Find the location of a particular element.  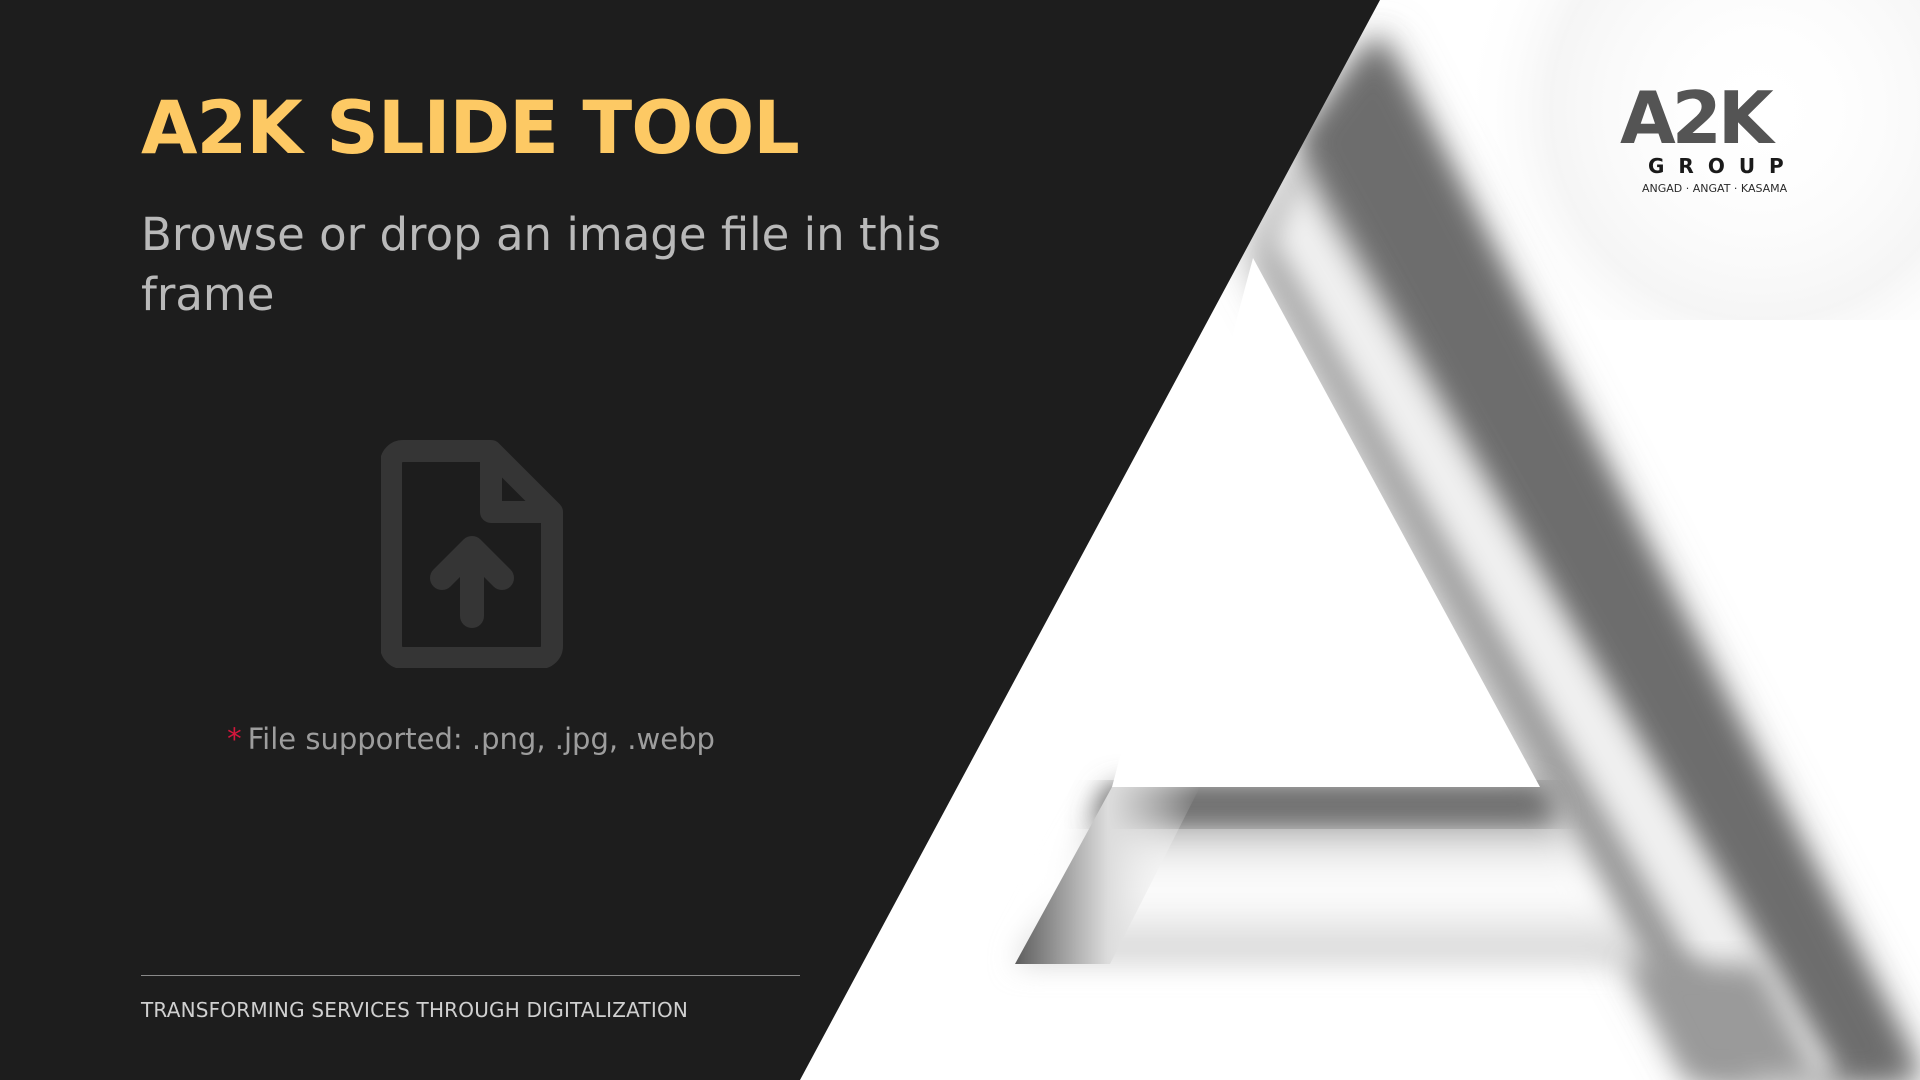

brand-group-label: GROUP is located at coordinates (1723, 166).